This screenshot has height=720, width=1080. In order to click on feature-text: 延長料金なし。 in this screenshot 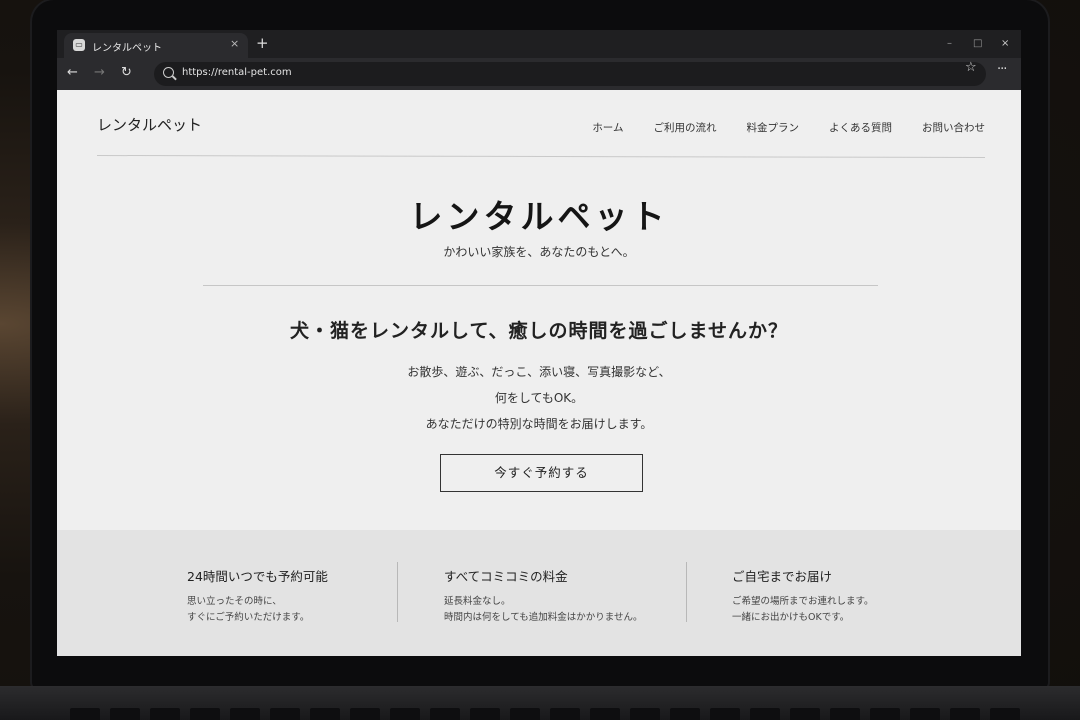, I will do `click(477, 601)`.